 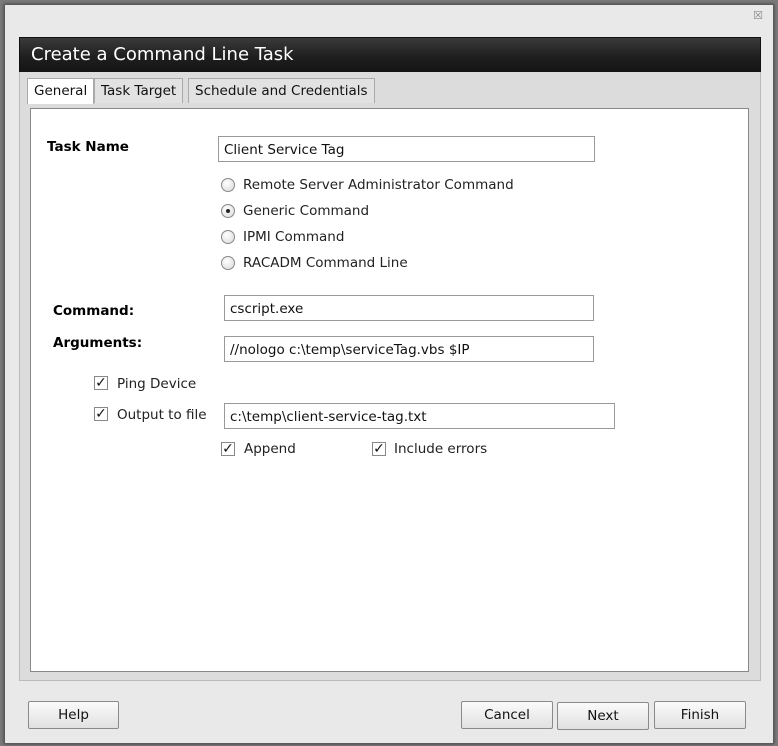 I want to click on finish-button: Finish, so click(x=700, y=715).